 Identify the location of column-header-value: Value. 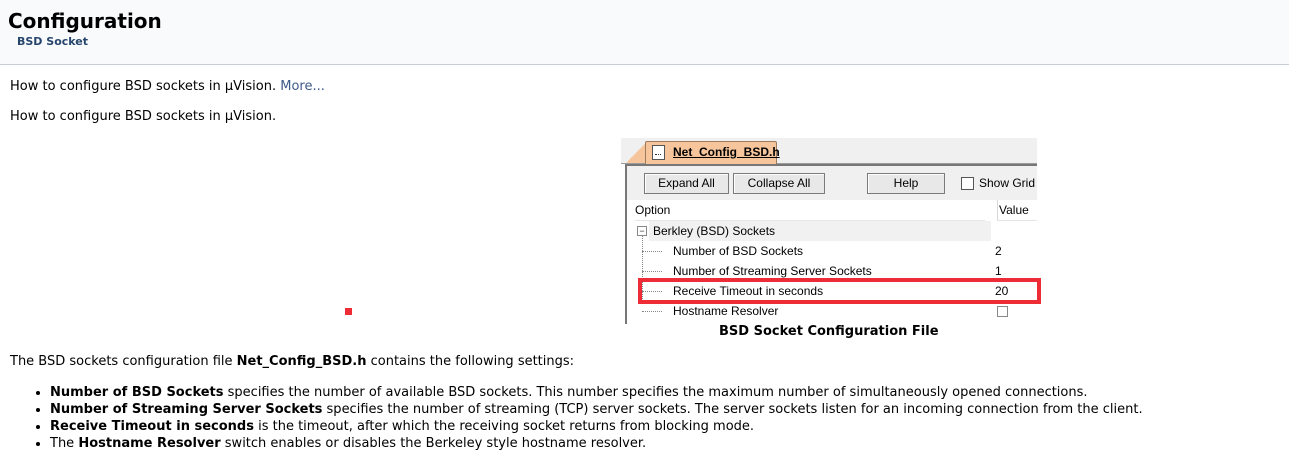
(1017, 210).